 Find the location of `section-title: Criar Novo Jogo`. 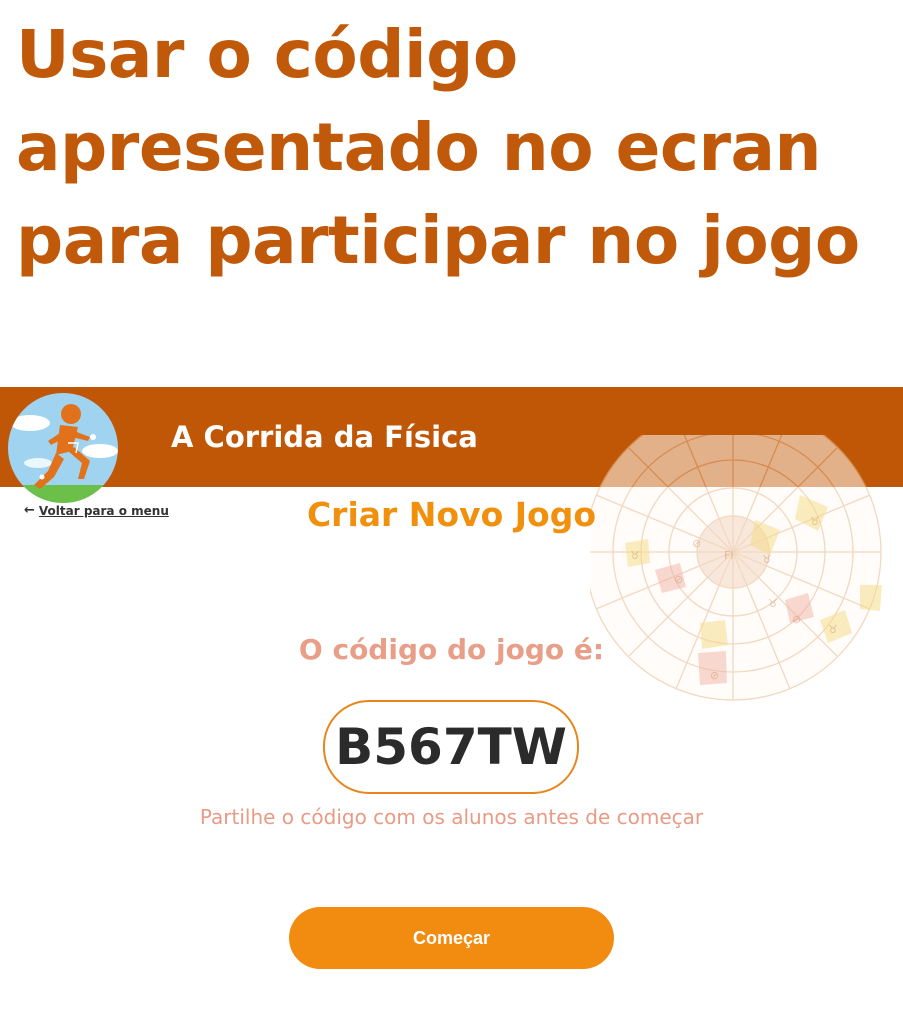

section-title: Criar Novo Jogo is located at coordinates (451, 514).